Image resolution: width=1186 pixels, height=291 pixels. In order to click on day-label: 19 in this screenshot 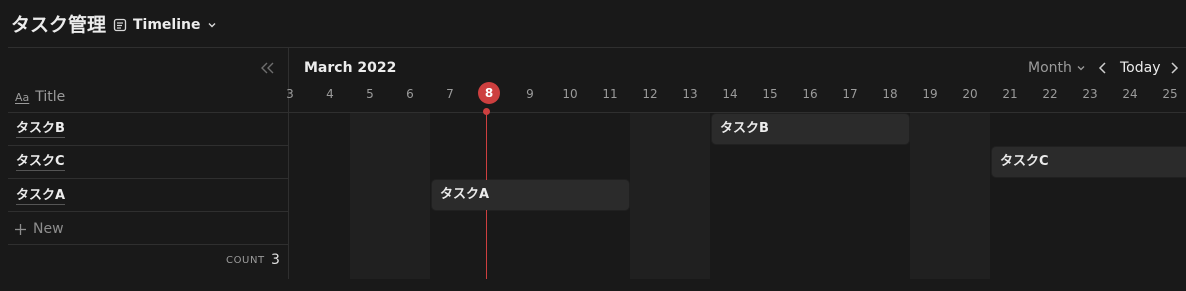, I will do `click(930, 94)`.